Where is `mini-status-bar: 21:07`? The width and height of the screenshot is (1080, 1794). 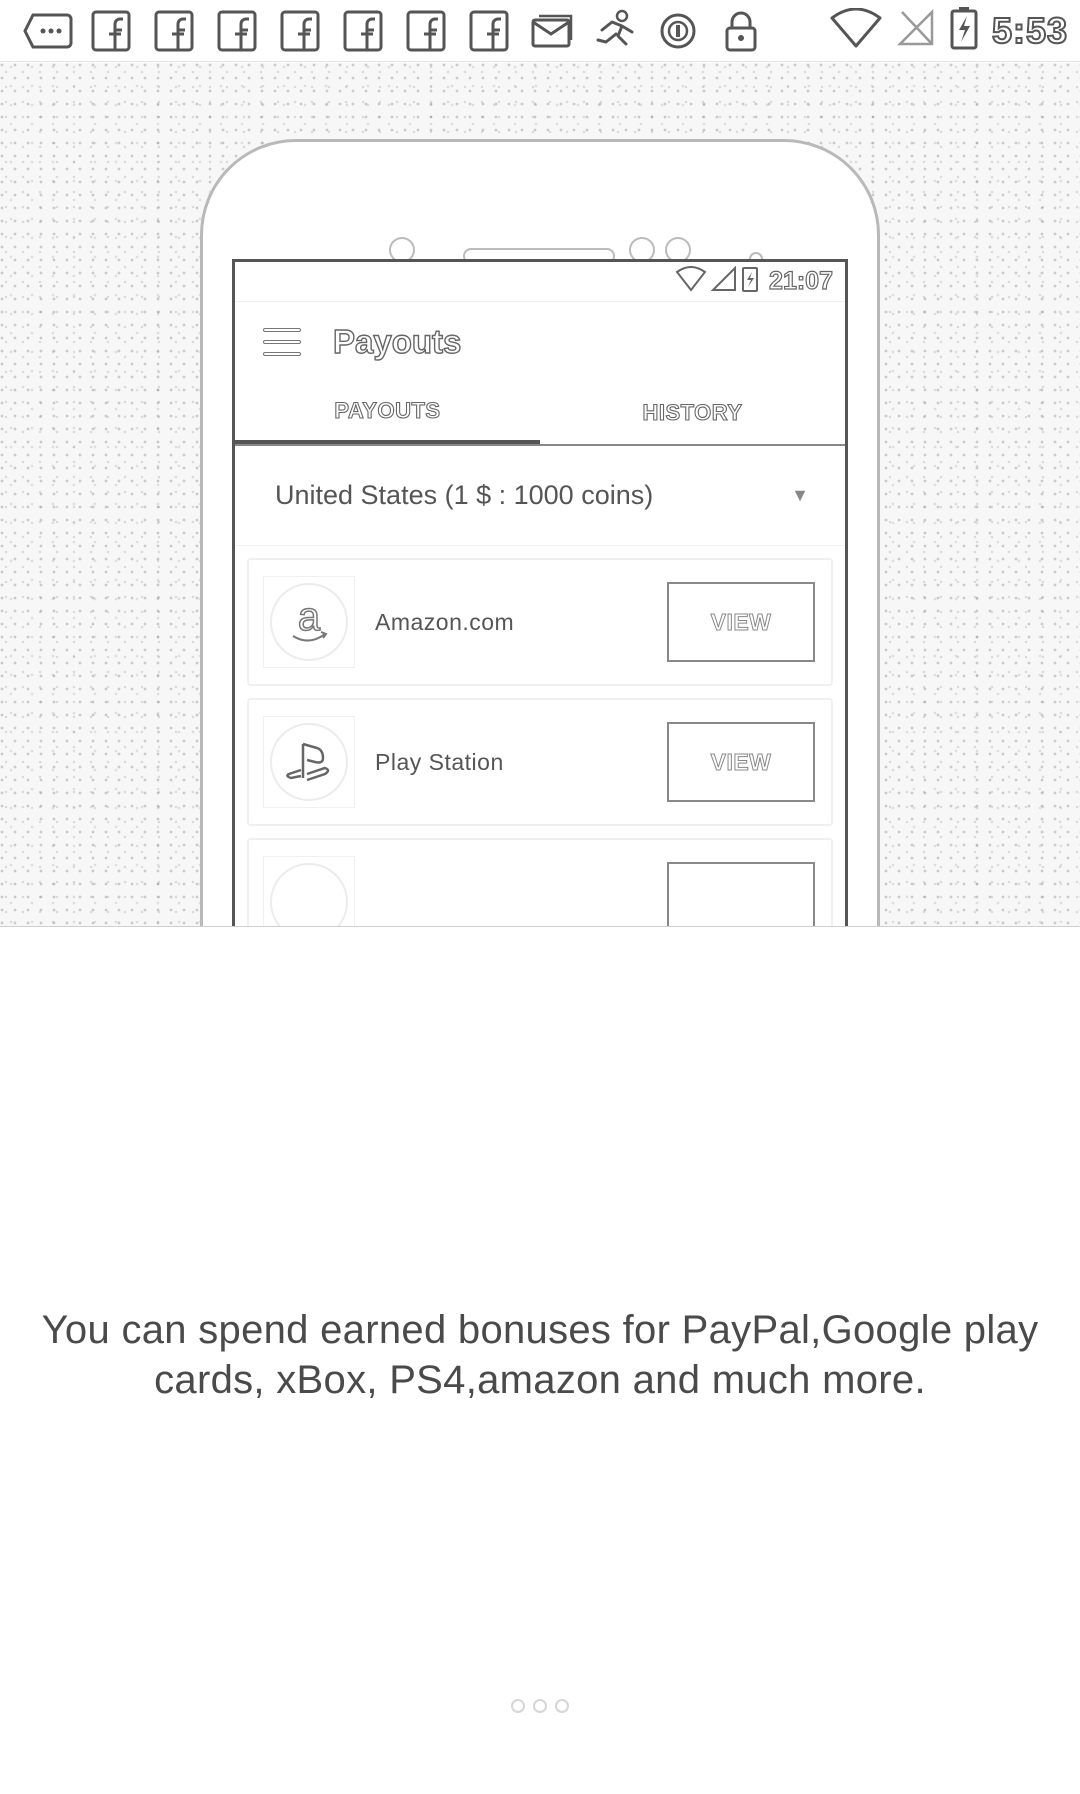
mini-status-bar: 21:07 is located at coordinates (540, 282).